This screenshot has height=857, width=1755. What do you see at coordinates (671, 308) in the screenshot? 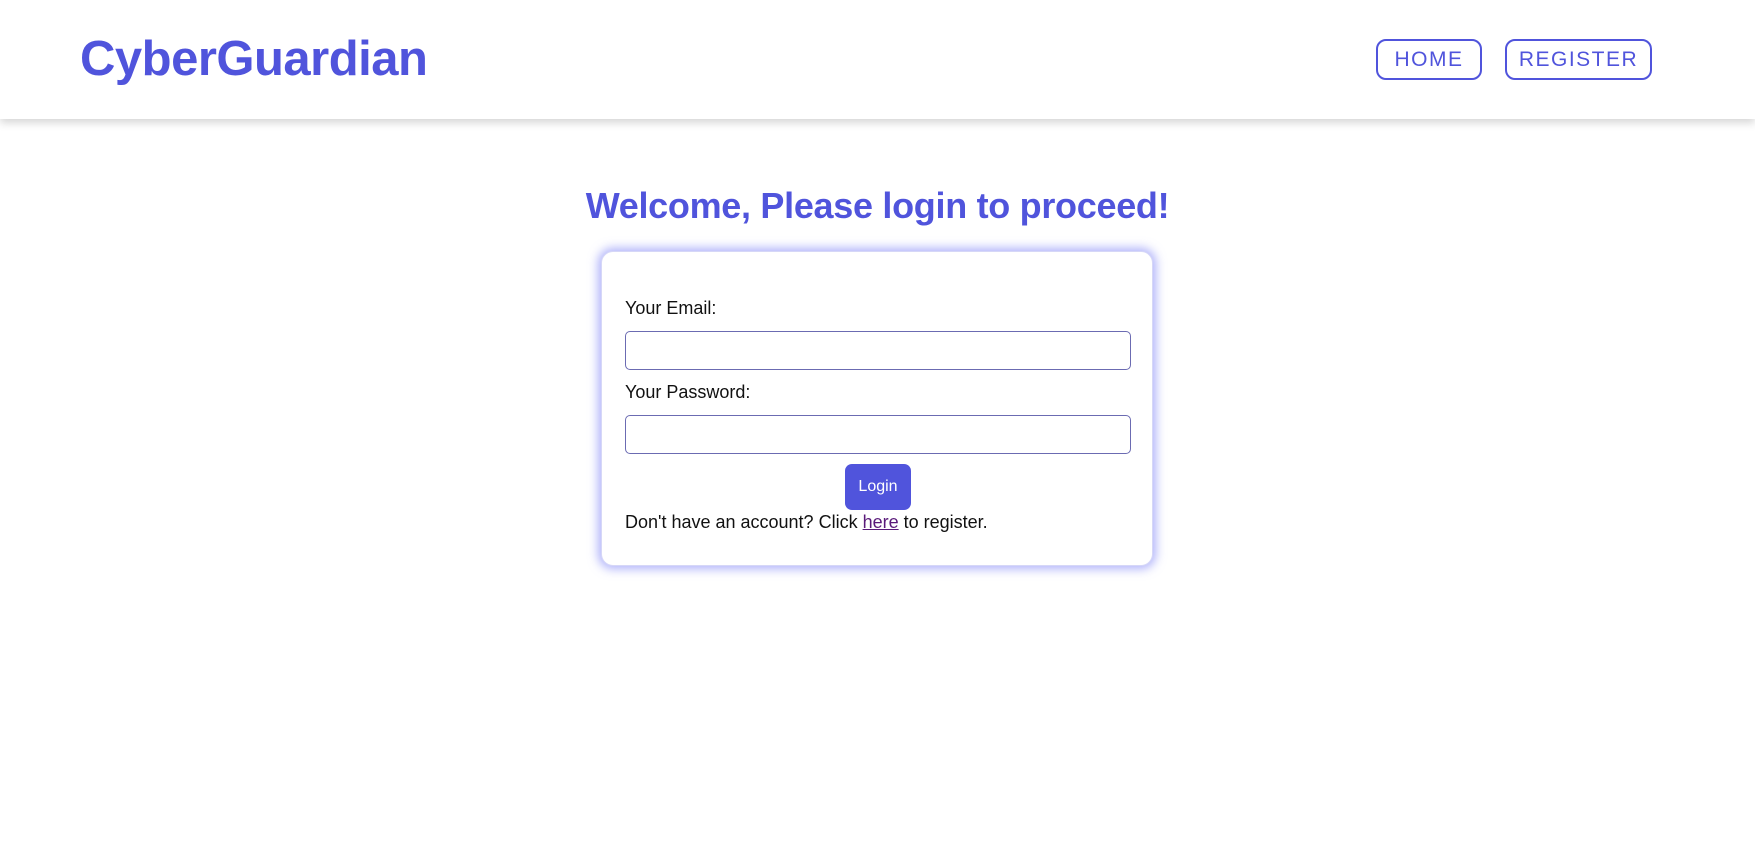
I see `email-label: Your Email:` at bounding box center [671, 308].